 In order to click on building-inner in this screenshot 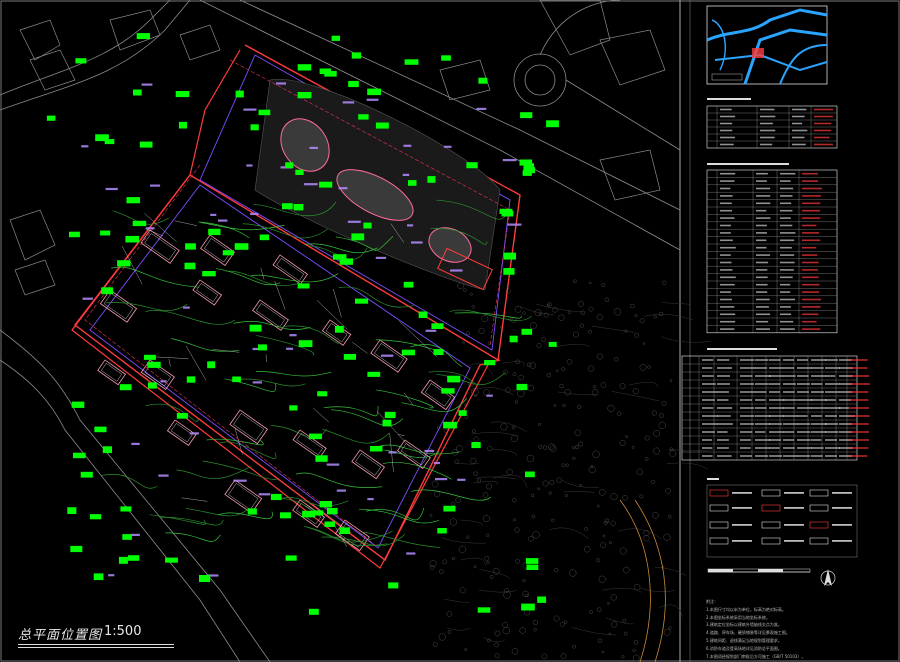, I will do `click(249, 427)`.